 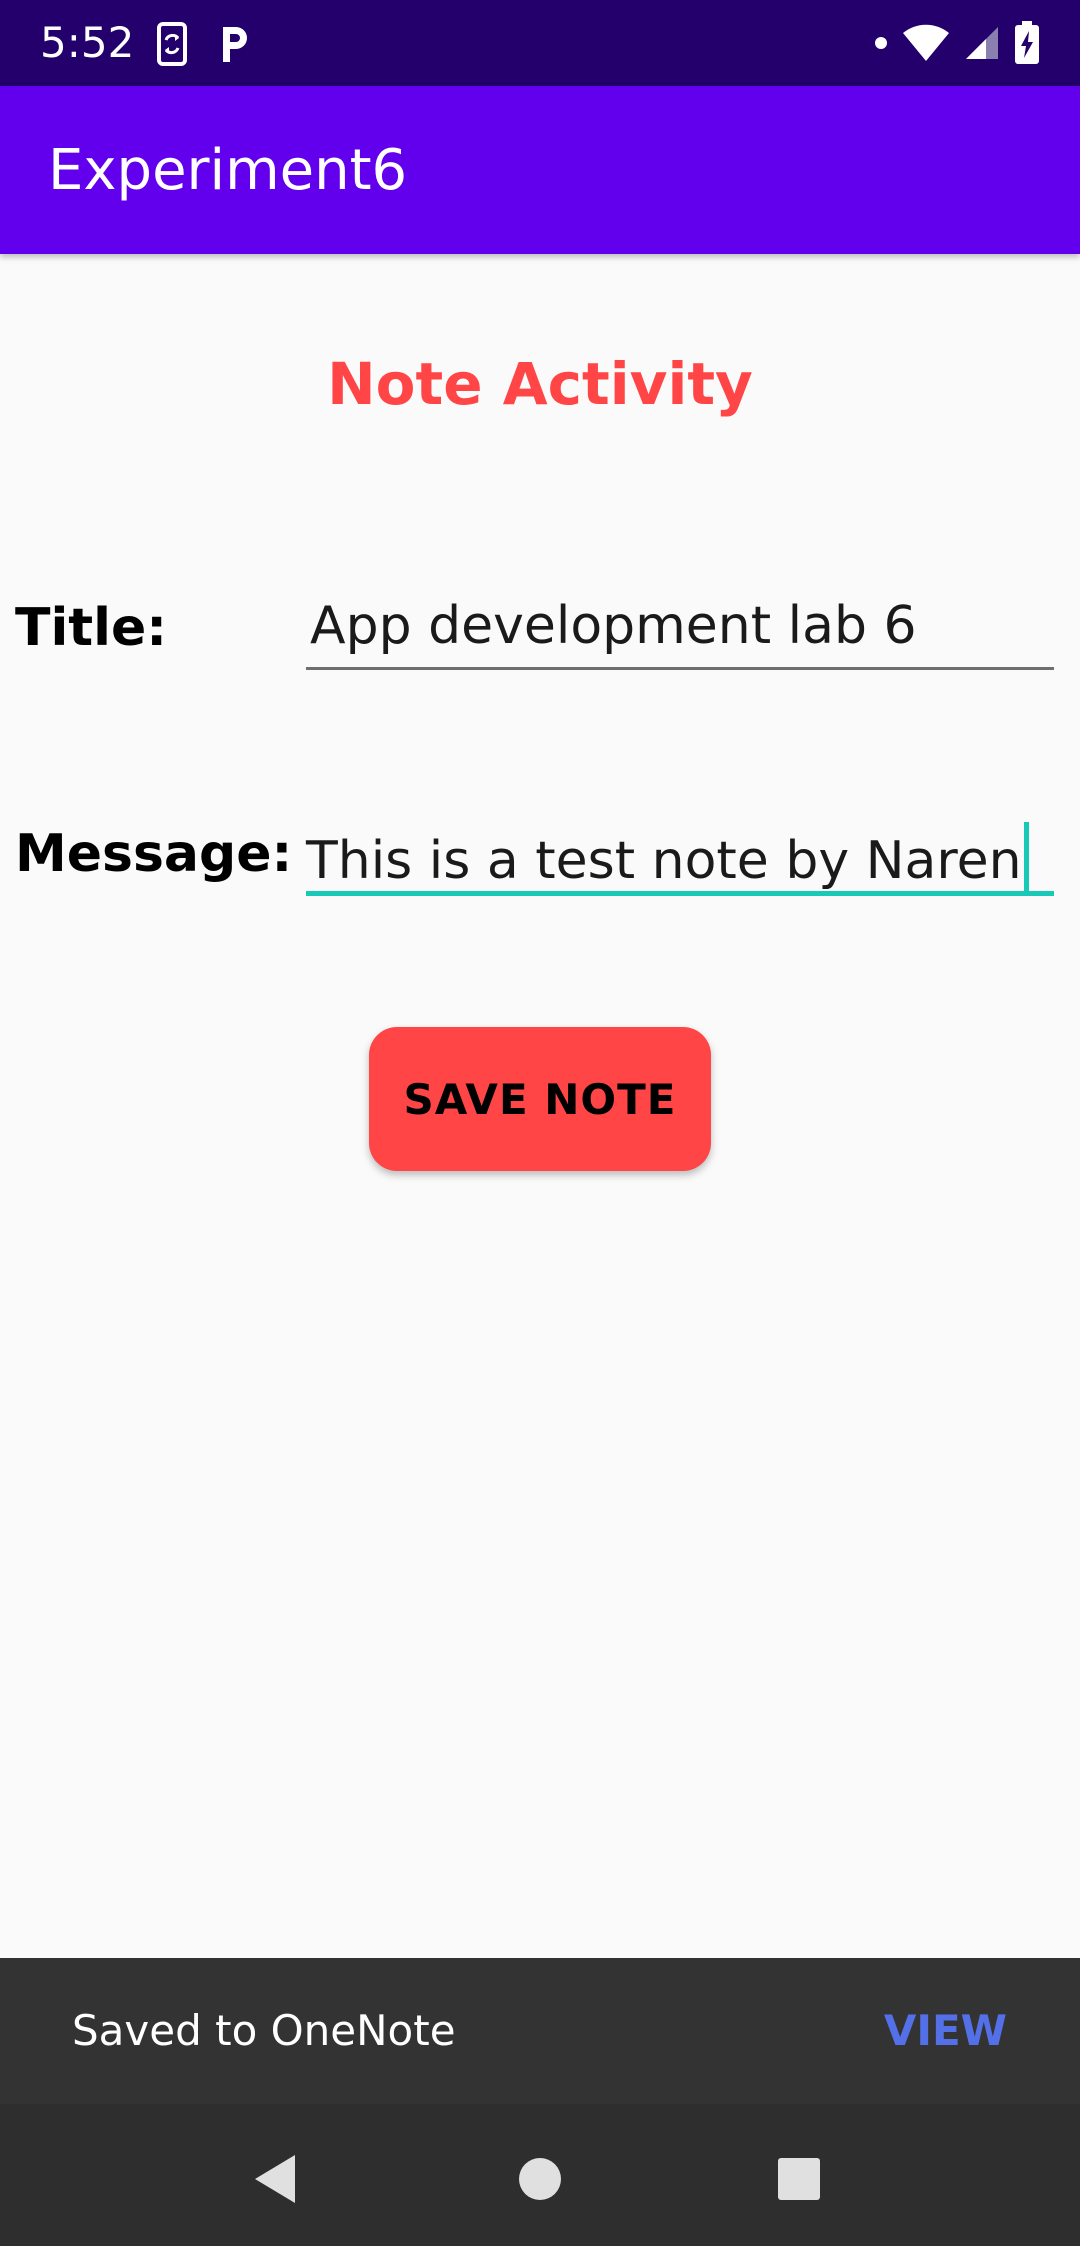 I want to click on status-bar: 5:52, so click(x=540, y=43).